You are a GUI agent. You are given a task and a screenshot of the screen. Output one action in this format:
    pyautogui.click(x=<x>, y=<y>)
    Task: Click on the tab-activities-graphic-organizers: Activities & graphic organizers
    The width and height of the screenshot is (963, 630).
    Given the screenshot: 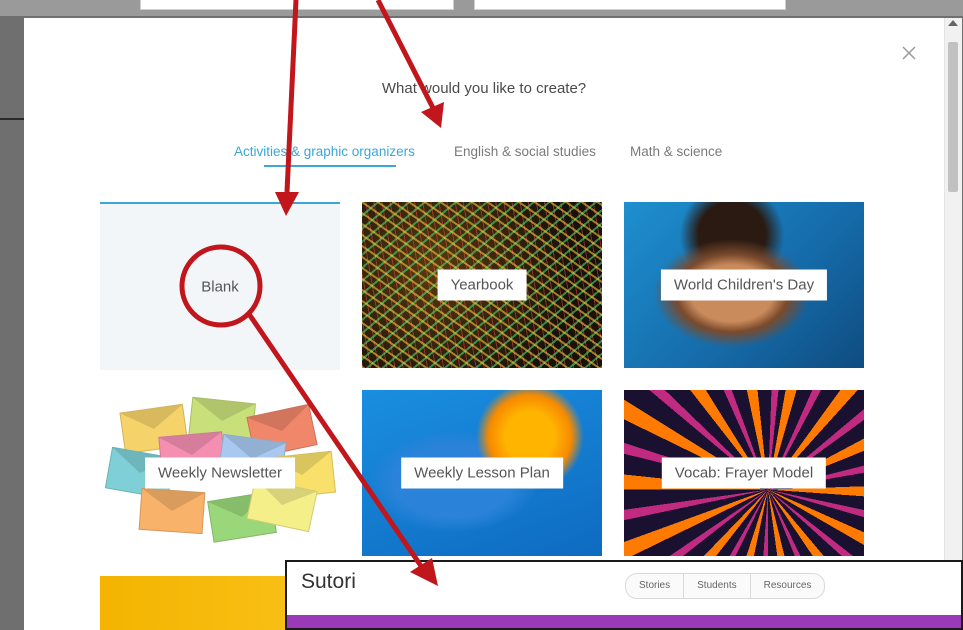 What is the action you would take?
    pyautogui.click(x=324, y=151)
    